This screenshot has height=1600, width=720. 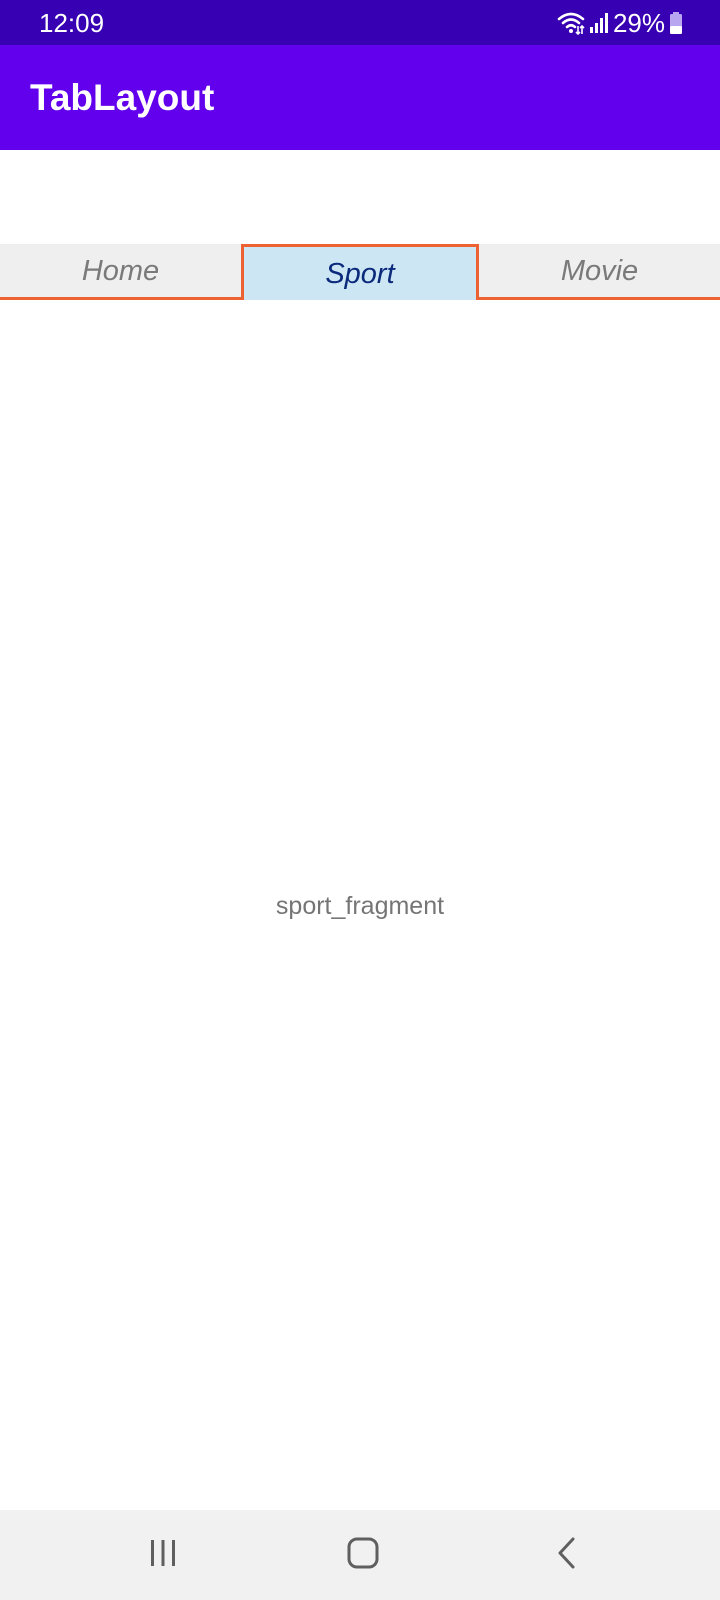 I want to click on home-icon, so click(x=363, y=1555).